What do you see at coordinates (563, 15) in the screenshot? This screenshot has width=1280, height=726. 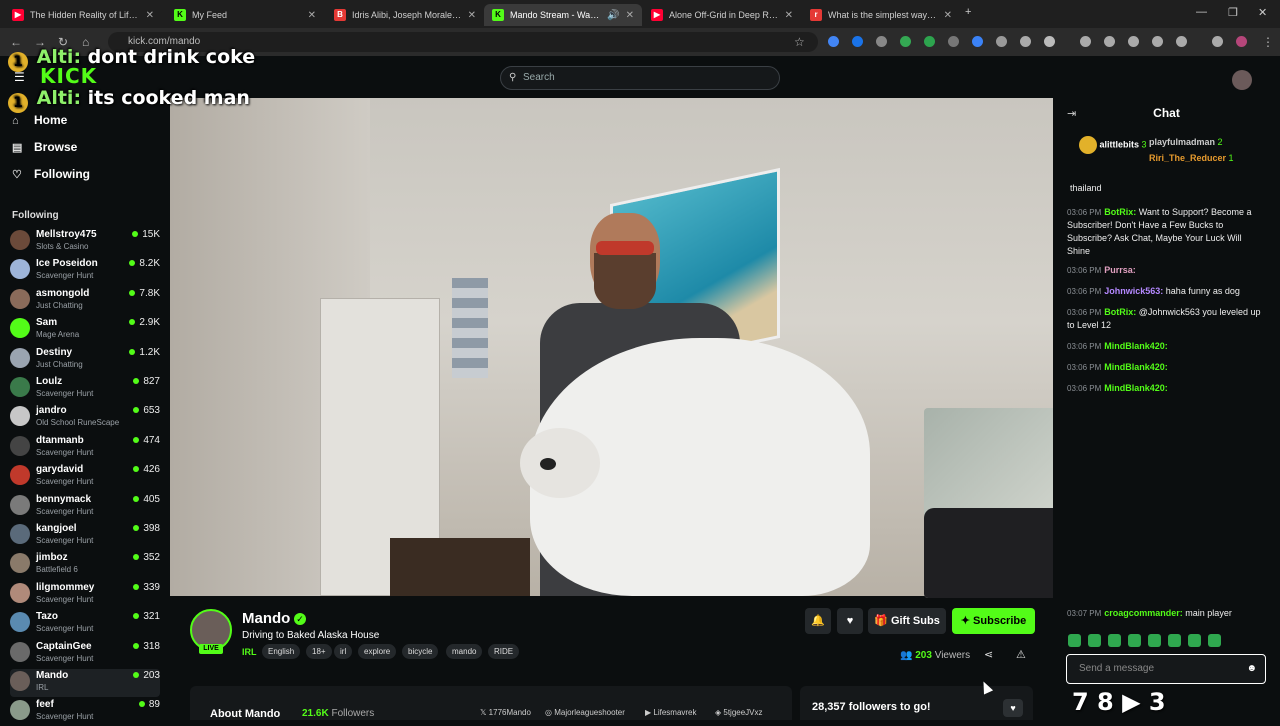 I see `browser-tab-active: K Mando Stream - Watch Live 🔊 ✕` at bounding box center [563, 15].